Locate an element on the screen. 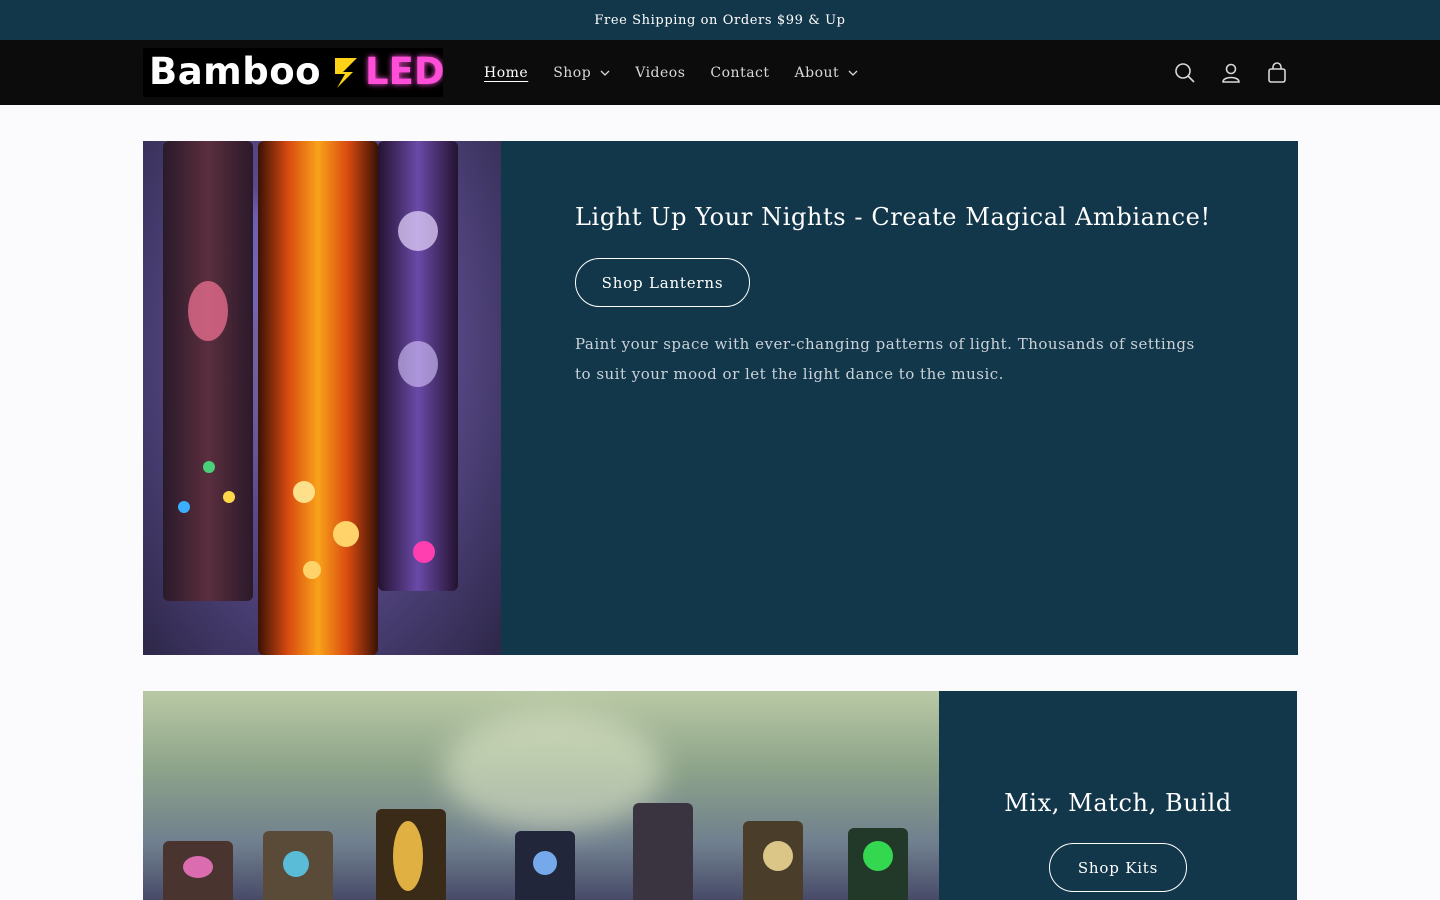  header-icons is located at coordinates (1221, 73).